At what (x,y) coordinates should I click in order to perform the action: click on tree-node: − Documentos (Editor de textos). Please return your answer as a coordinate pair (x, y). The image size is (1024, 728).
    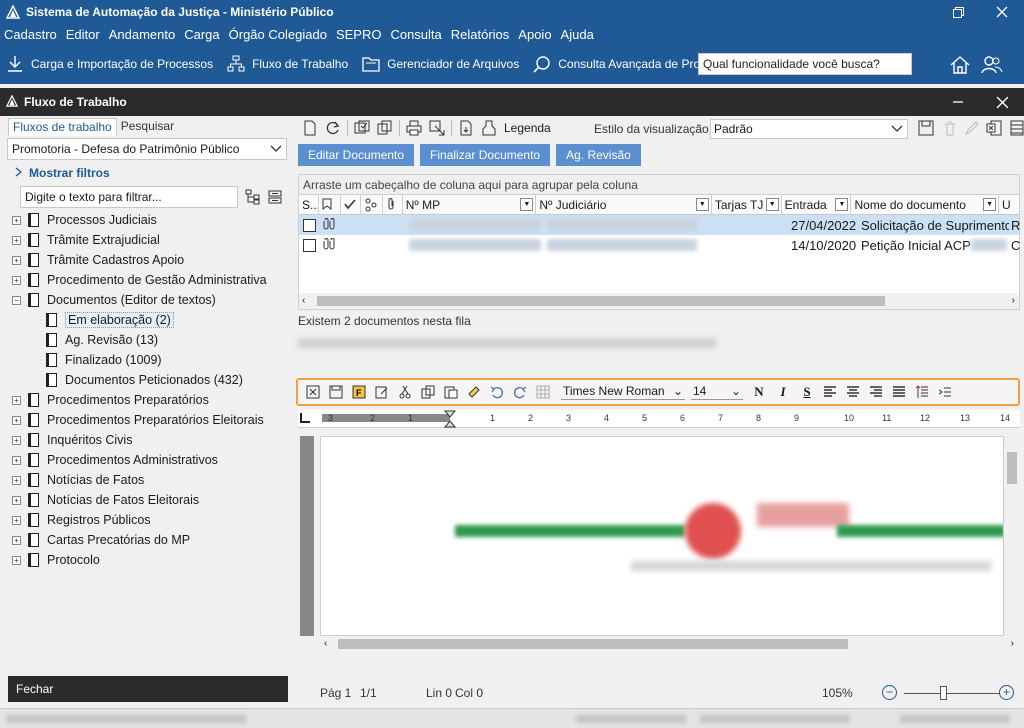
    Looking at the image, I should click on (150, 300).